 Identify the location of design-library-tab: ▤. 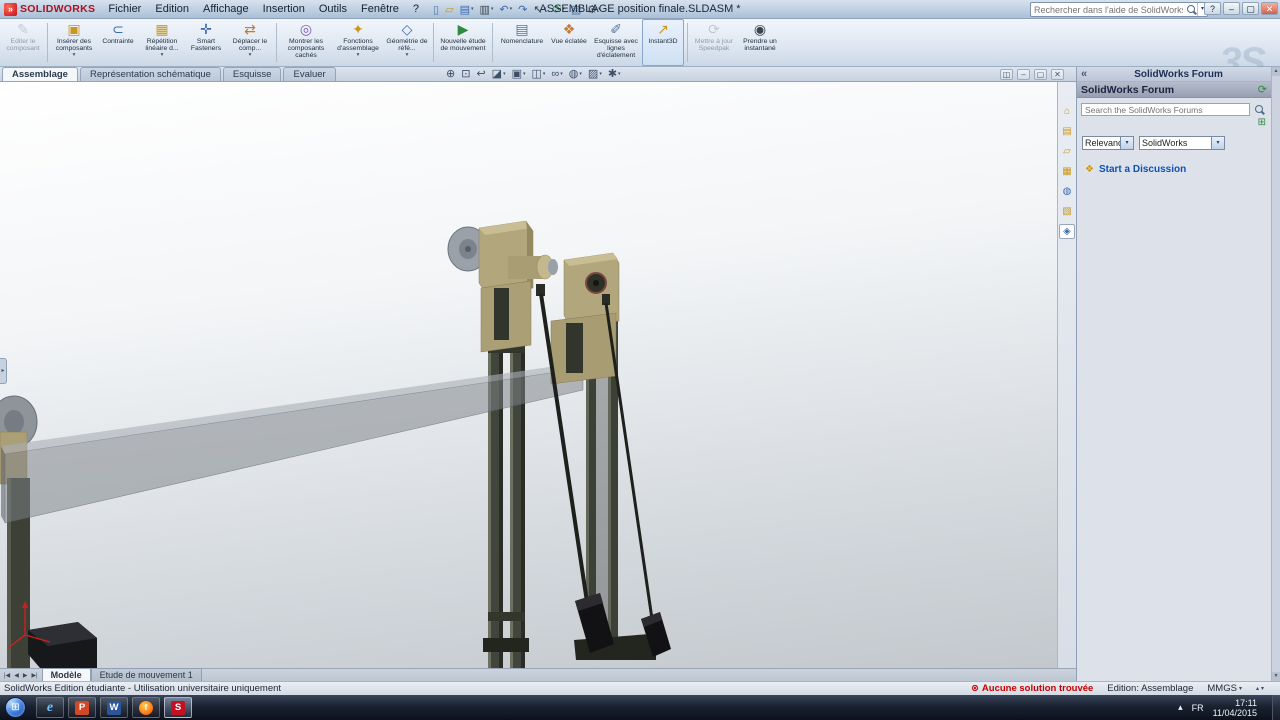
(1067, 131).